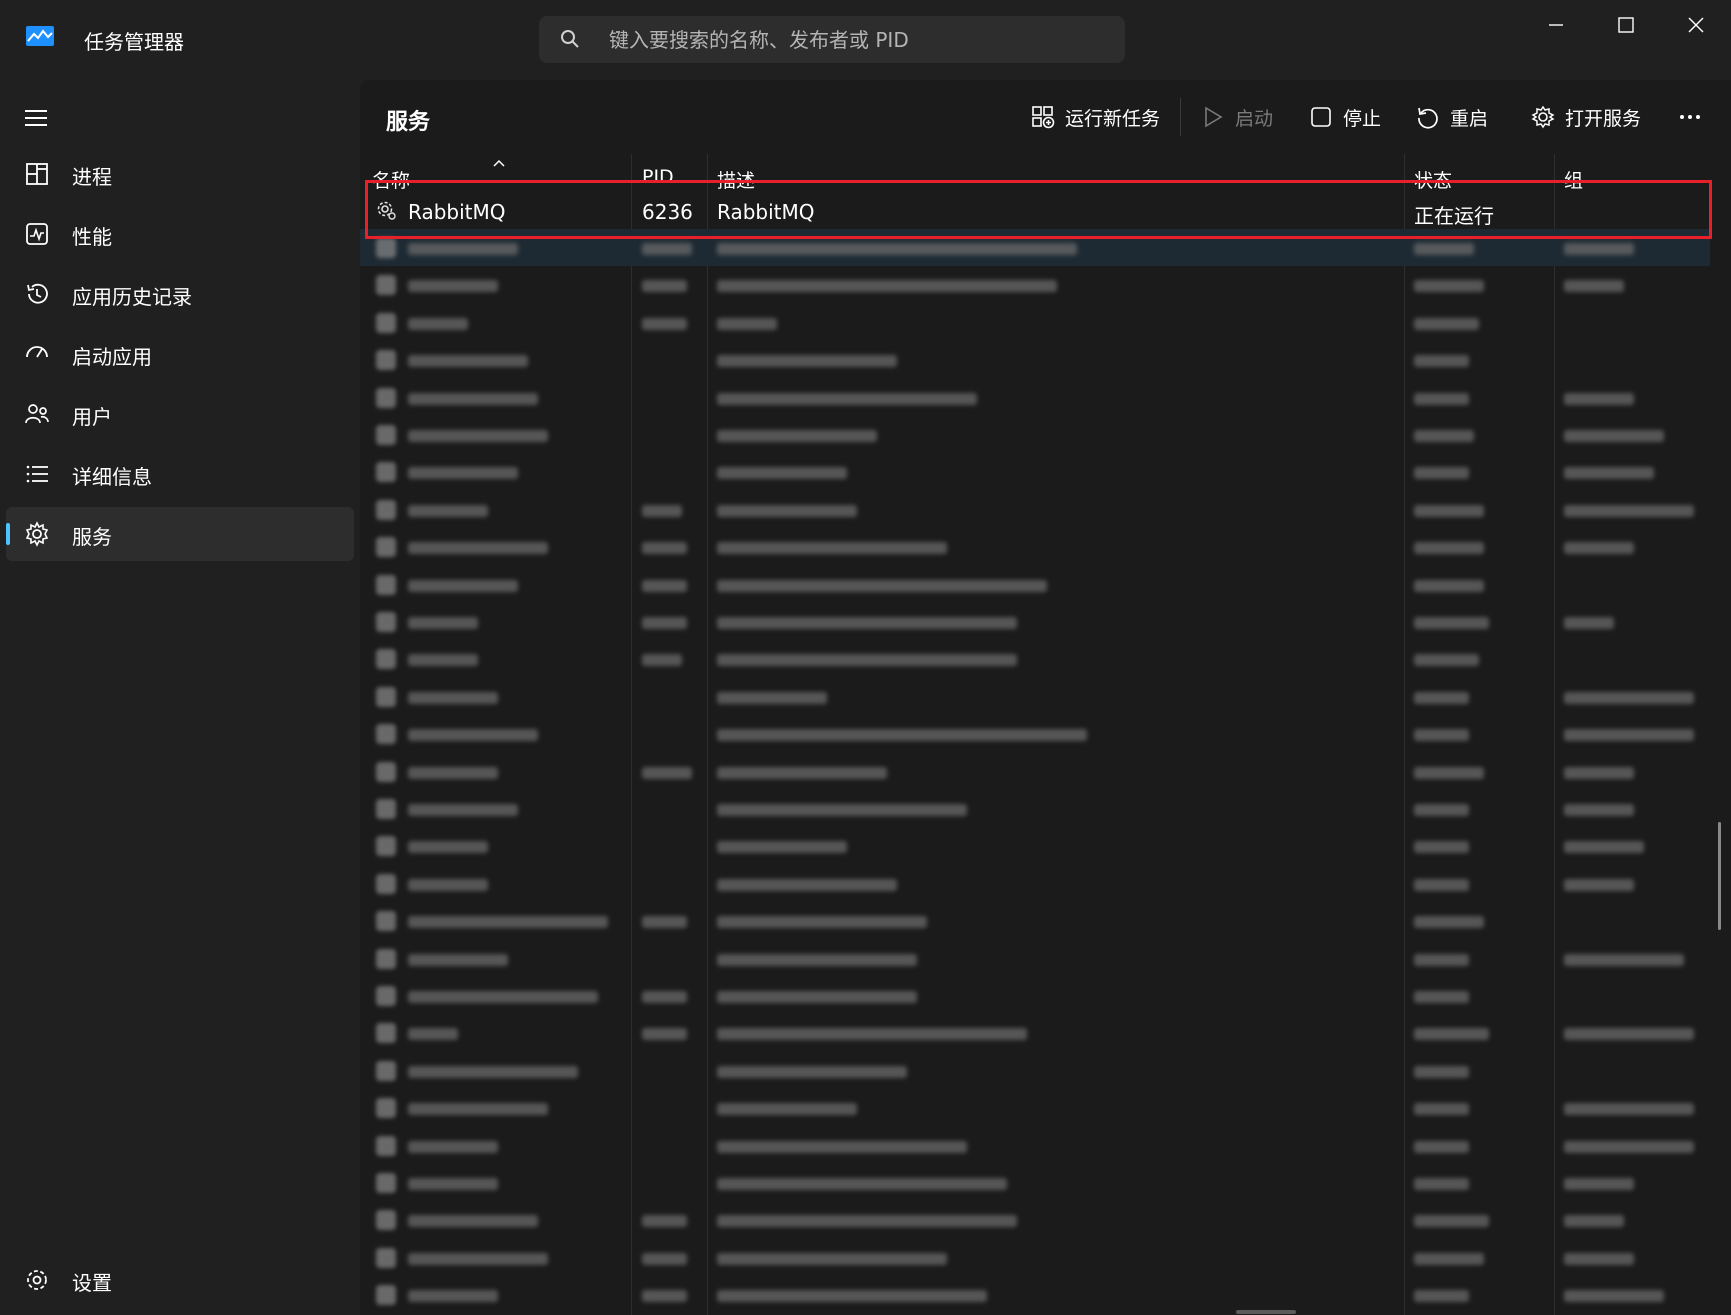 The width and height of the screenshot is (1731, 1315). Describe the element at coordinates (1095, 117) in the screenshot. I see `run-new-task-button: 运行新任务` at that location.